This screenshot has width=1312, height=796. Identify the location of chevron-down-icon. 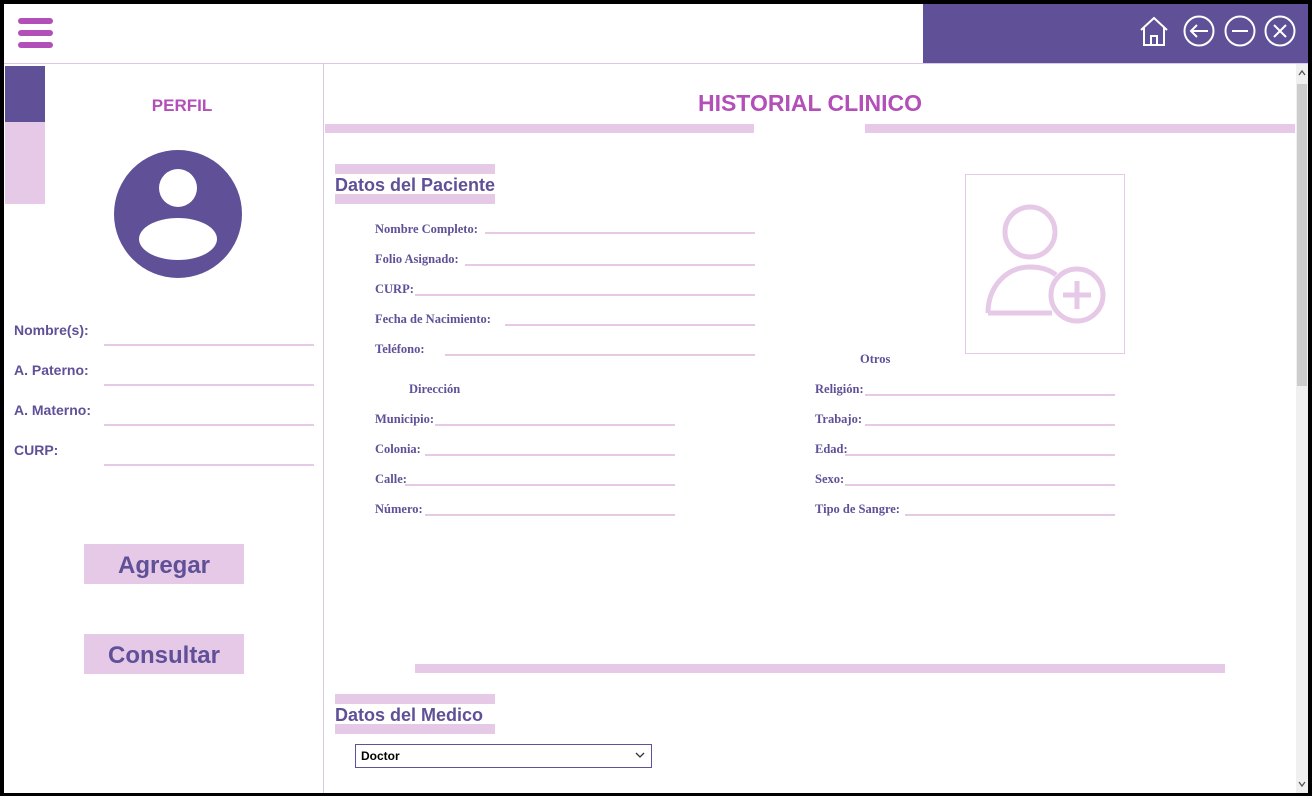
(640, 755).